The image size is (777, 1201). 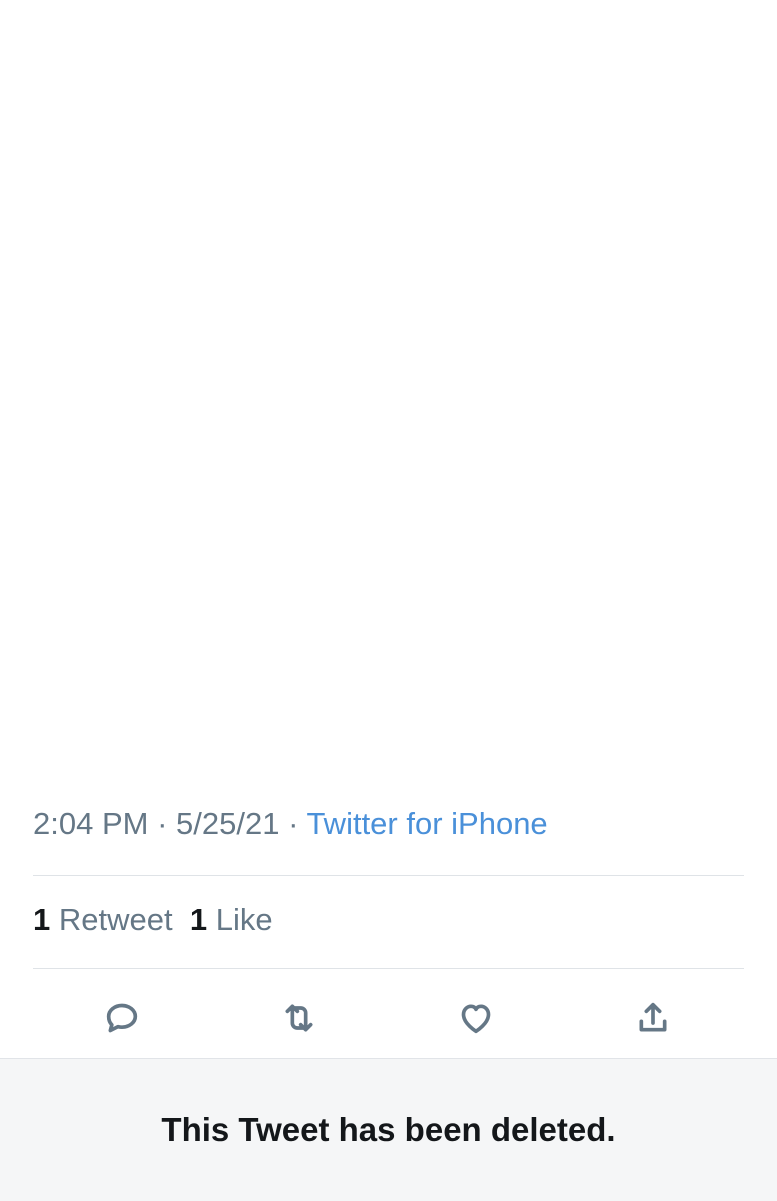 I want to click on tweet-date: 5/25/21, so click(x=228, y=823).